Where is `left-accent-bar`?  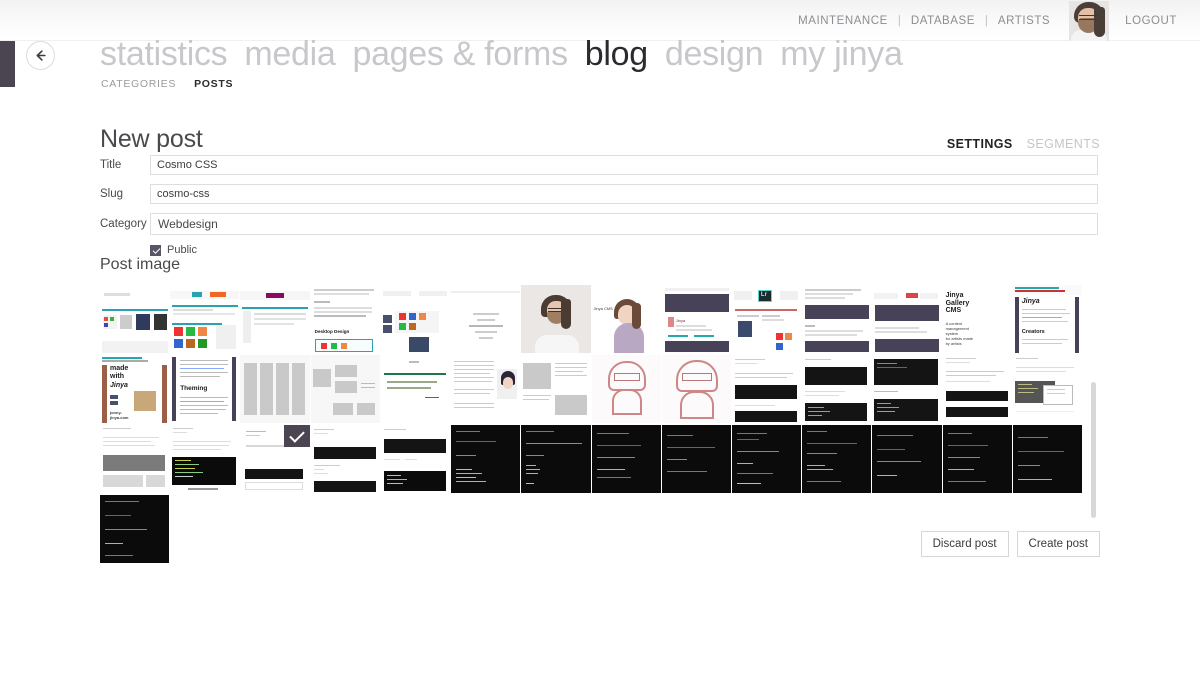 left-accent-bar is located at coordinates (7, 64).